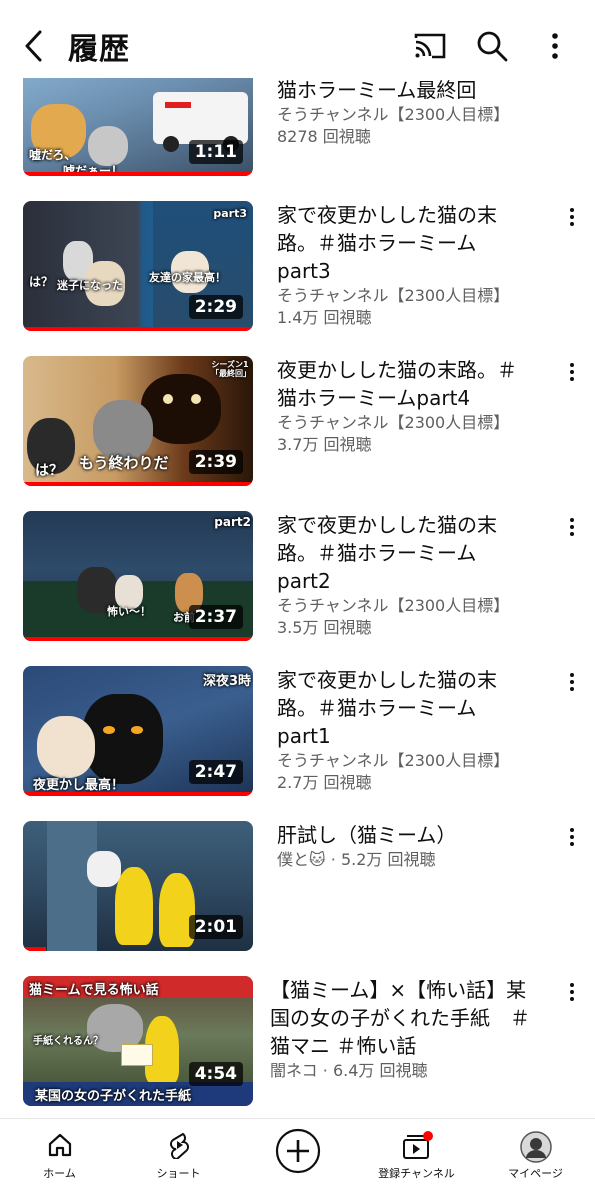 The width and height of the screenshot is (595, 1201). Describe the element at coordinates (215, 152) in the screenshot. I see `duration-badge: 1:11` at that location.